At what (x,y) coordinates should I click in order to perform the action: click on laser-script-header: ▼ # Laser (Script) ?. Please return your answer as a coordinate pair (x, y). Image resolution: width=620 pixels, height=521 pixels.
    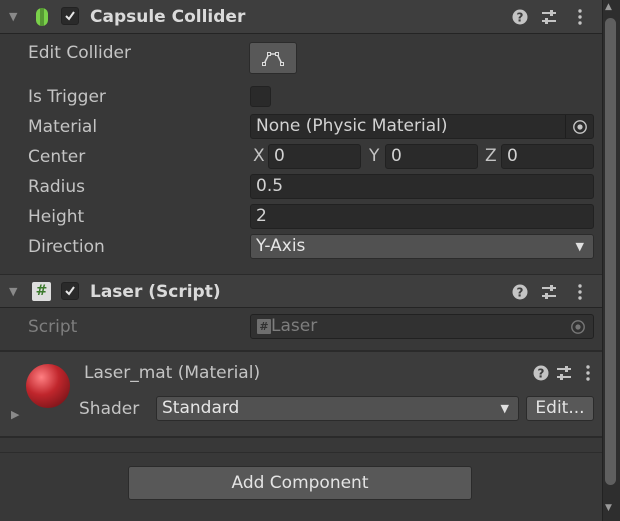
    Looking at the image, I should click on (301, 291).